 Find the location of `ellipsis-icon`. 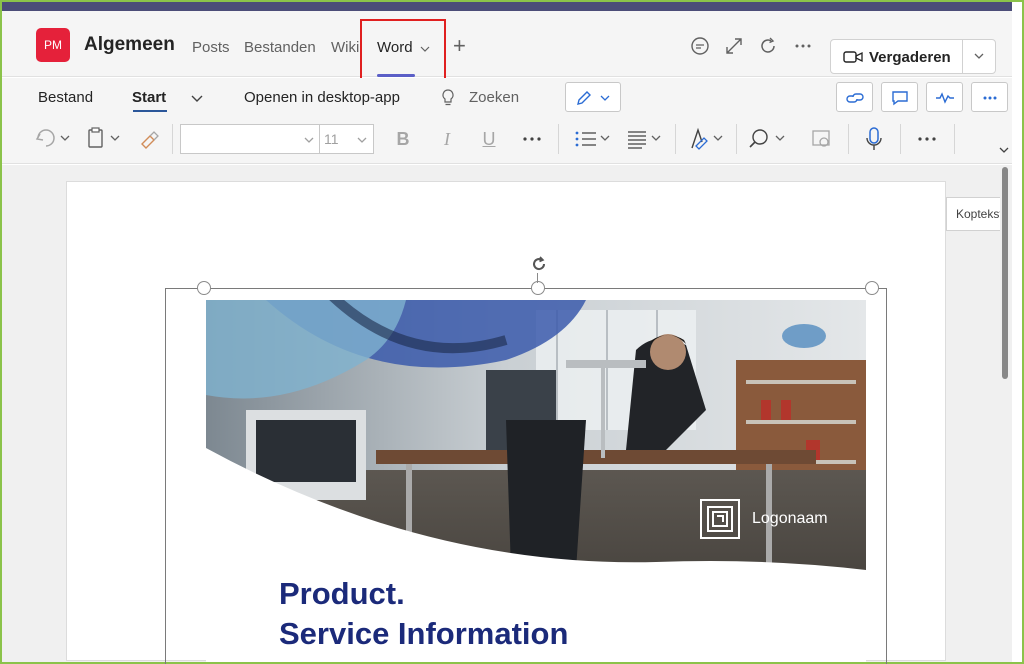

ellipsis-icon is located at coordinates (990, 98).